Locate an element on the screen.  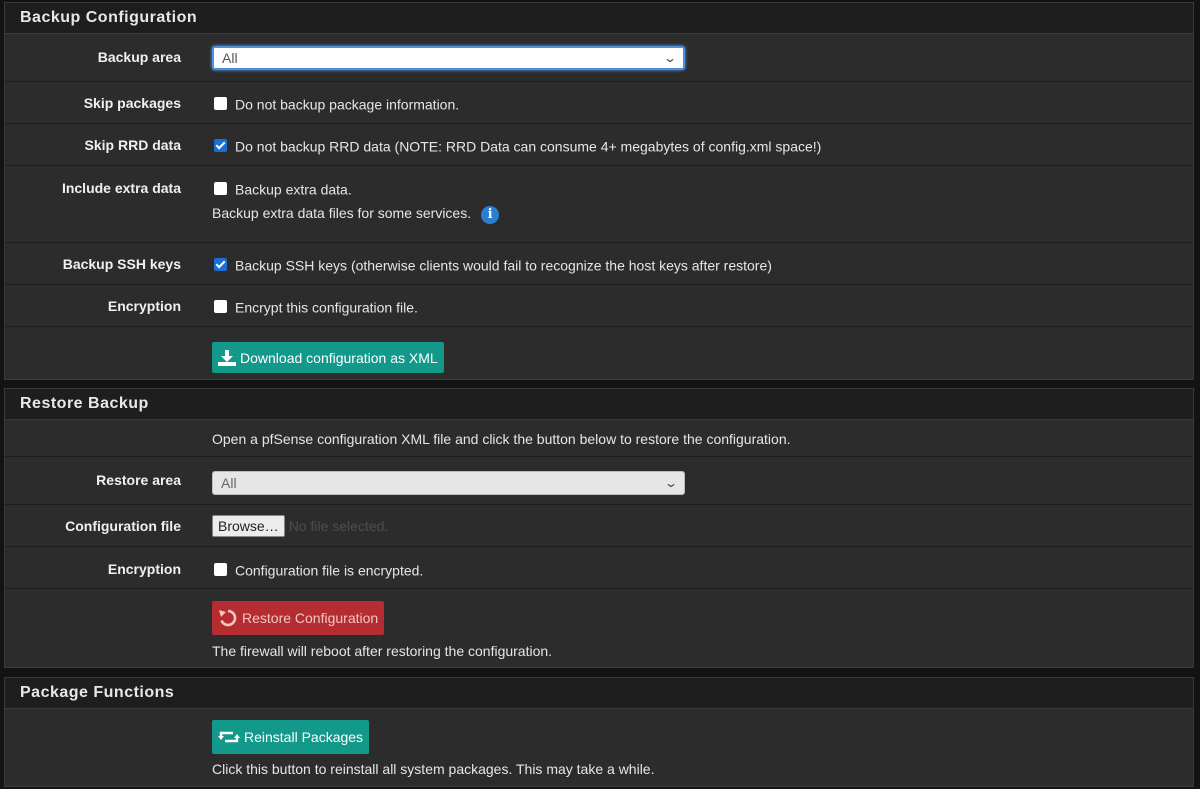
config-file-label: Configuration file is located at coordinates (123, 526).